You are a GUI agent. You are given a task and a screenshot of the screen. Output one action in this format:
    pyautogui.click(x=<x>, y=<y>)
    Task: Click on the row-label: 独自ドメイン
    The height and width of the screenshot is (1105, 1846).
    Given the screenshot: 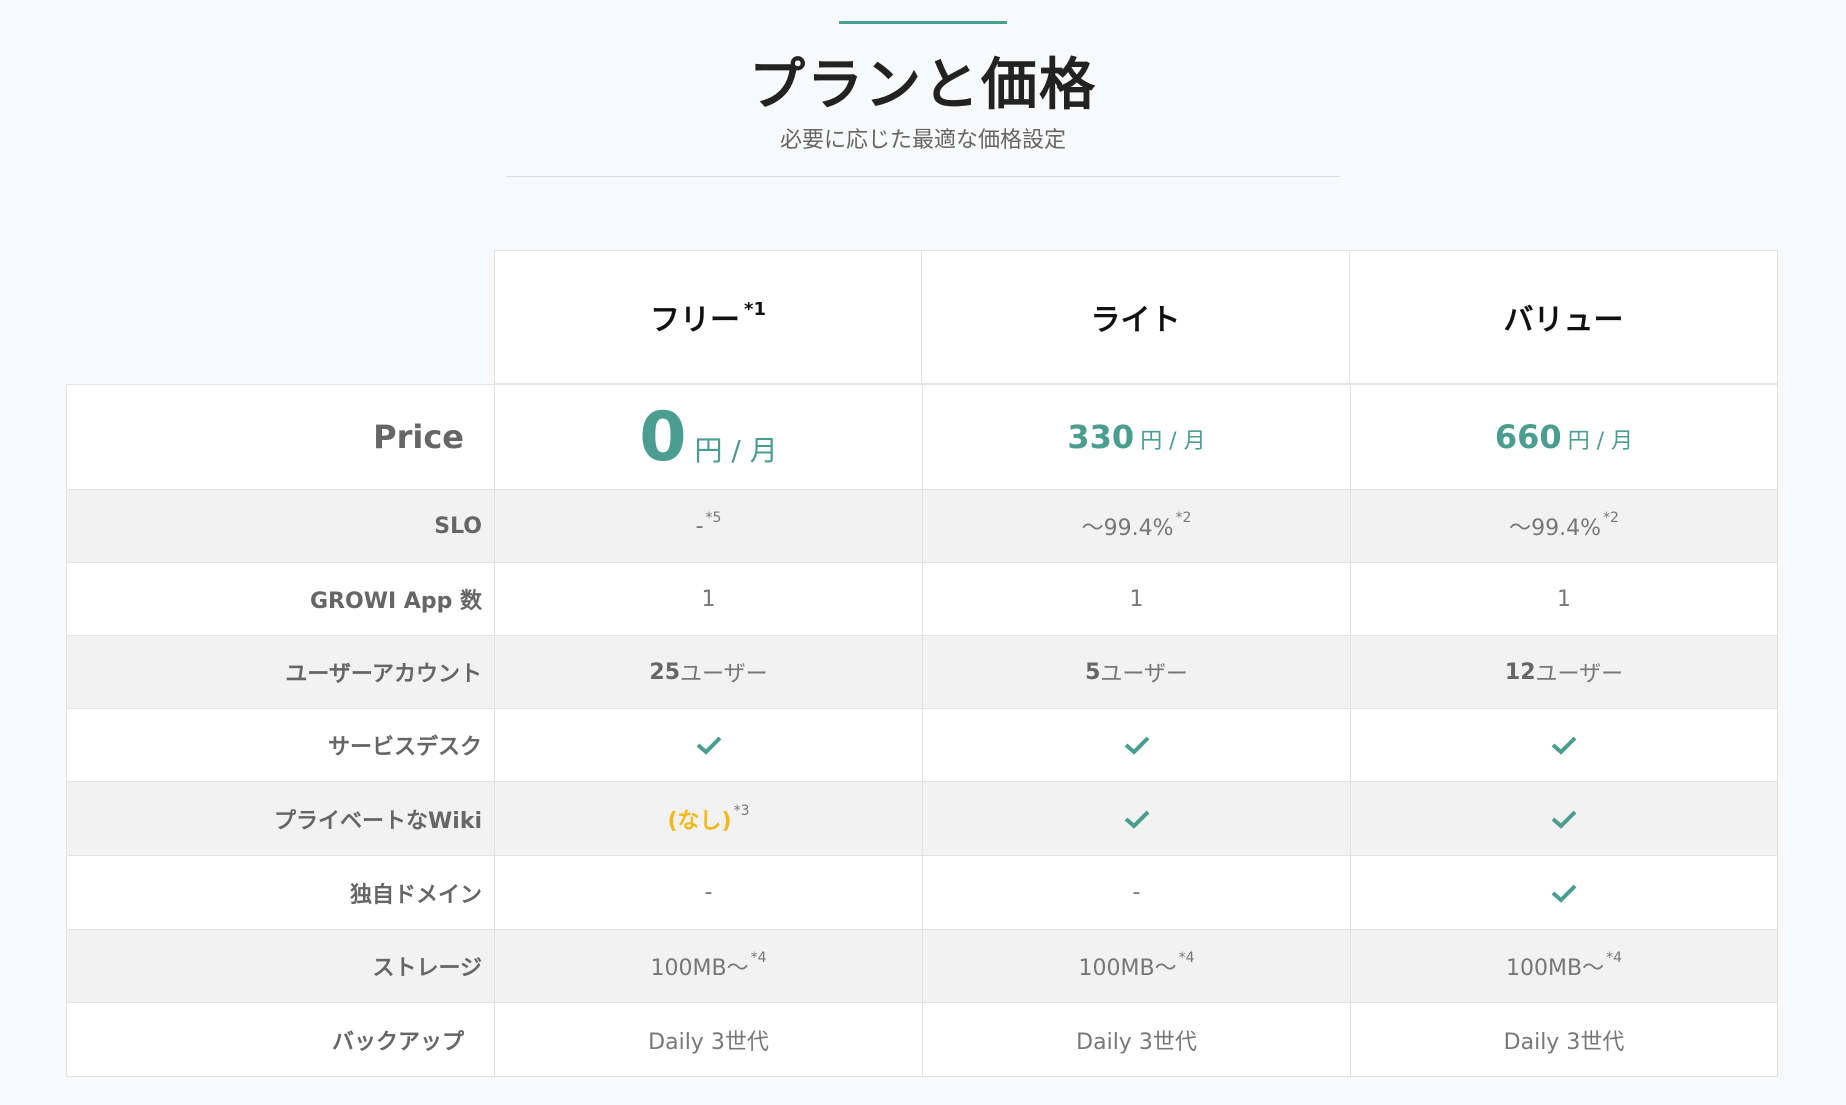 What is the action you would take?
    pyautogui.click(x=280, y=892)
    